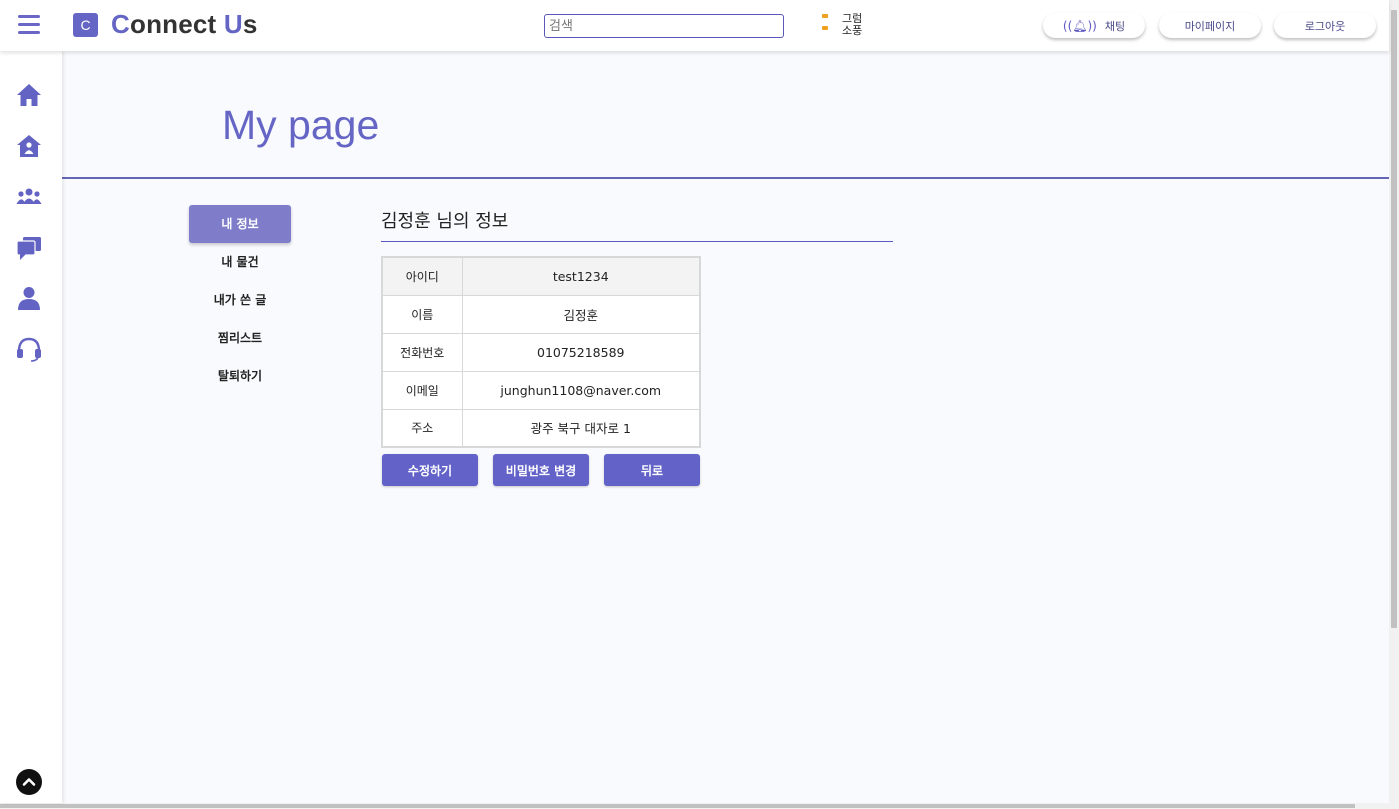  Describe the element at coordinates (422, 276) in the screenshot. I see `info-key-id: 아이디` at that location.